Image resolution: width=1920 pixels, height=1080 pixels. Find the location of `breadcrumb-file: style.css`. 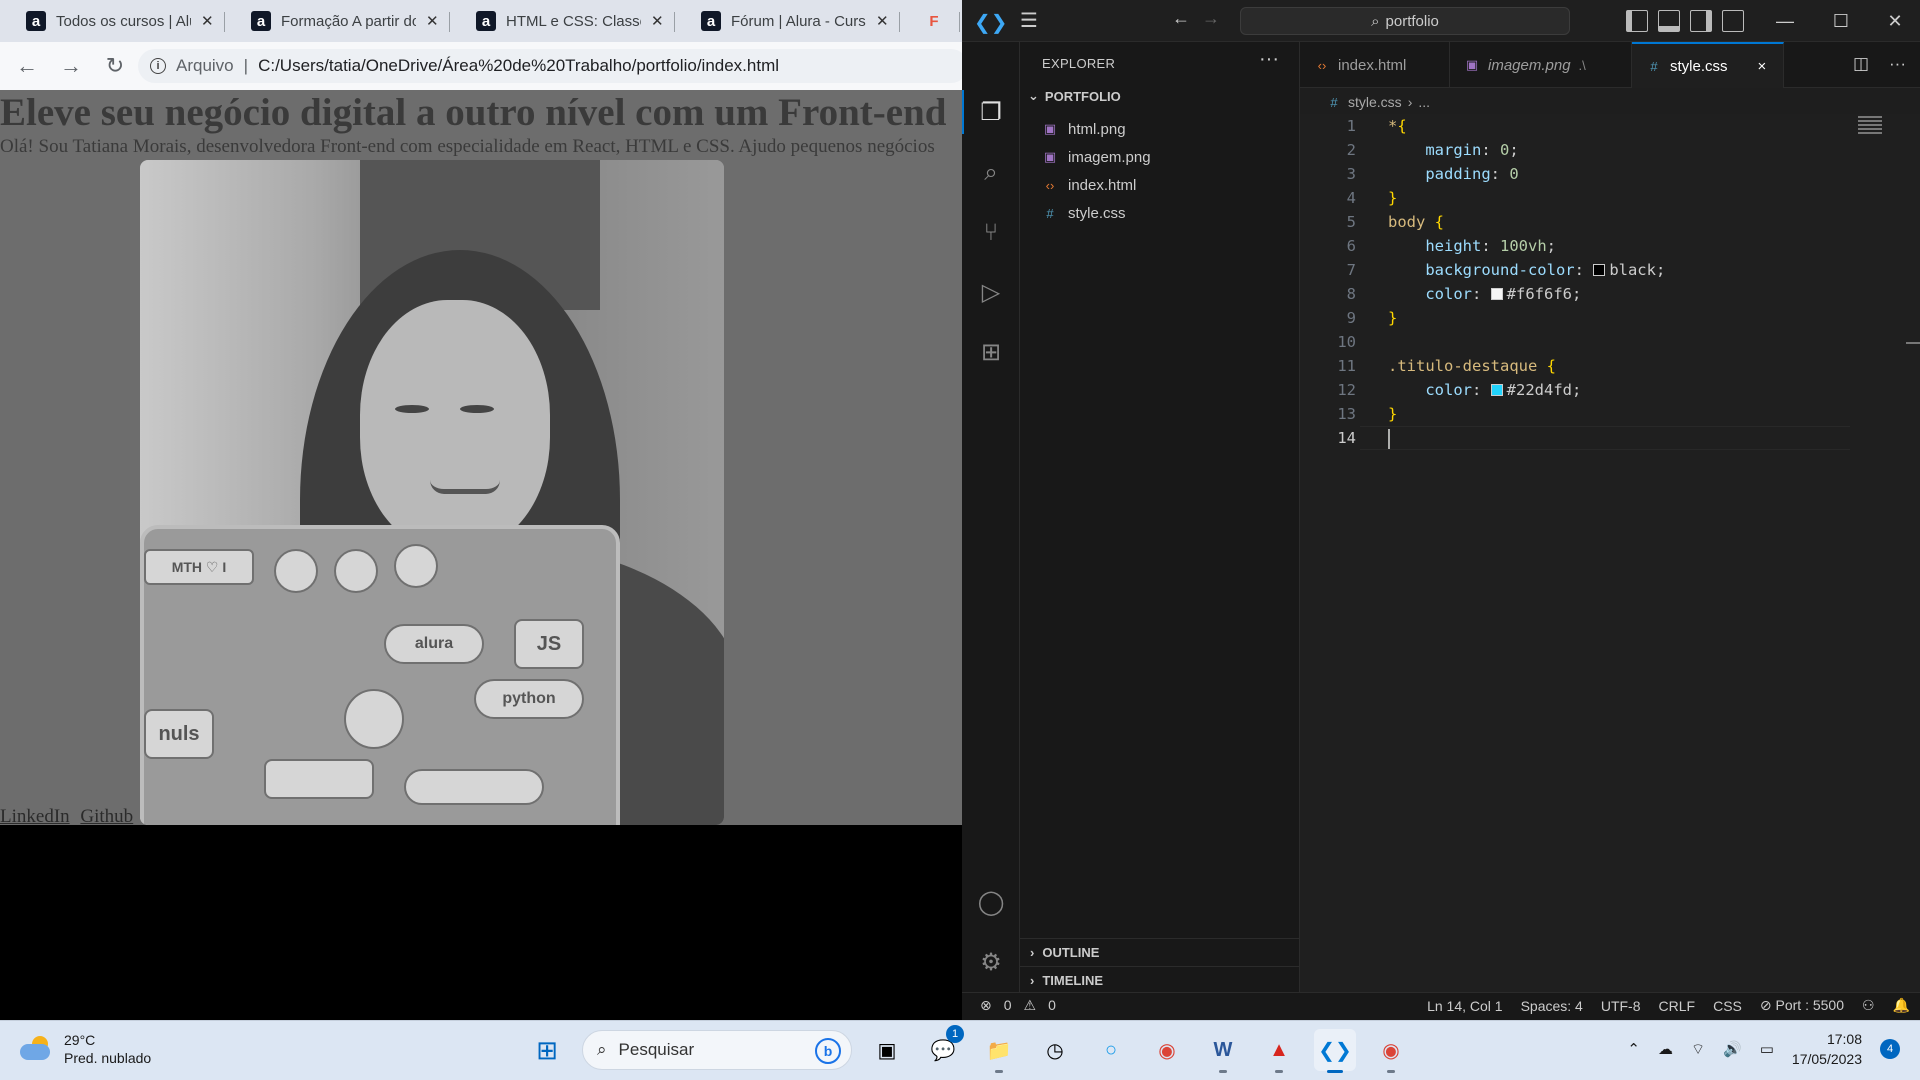

breadcrumb-file: style.css is located at coordinates (1375, 102).